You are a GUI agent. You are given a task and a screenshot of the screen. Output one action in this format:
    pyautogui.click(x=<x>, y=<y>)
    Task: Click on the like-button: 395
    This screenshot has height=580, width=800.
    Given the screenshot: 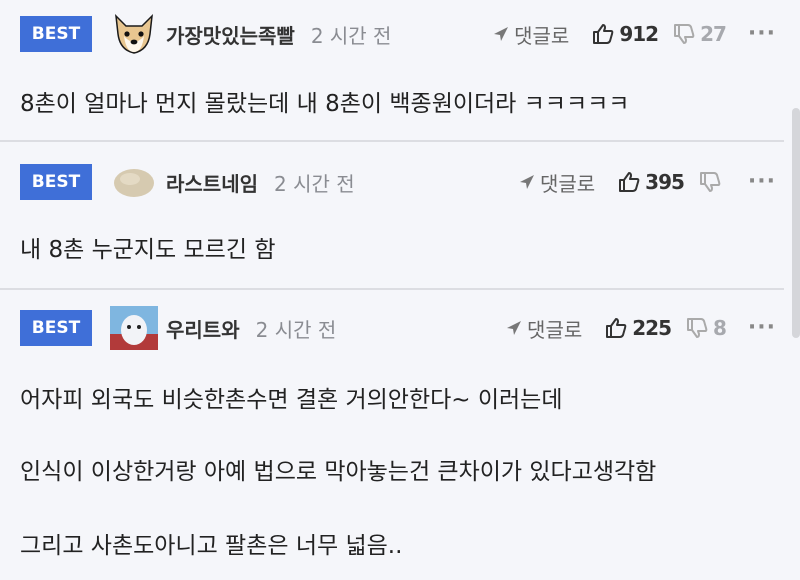 What is the action you would take?
    pyautogui.click(x=651, y=182)
    